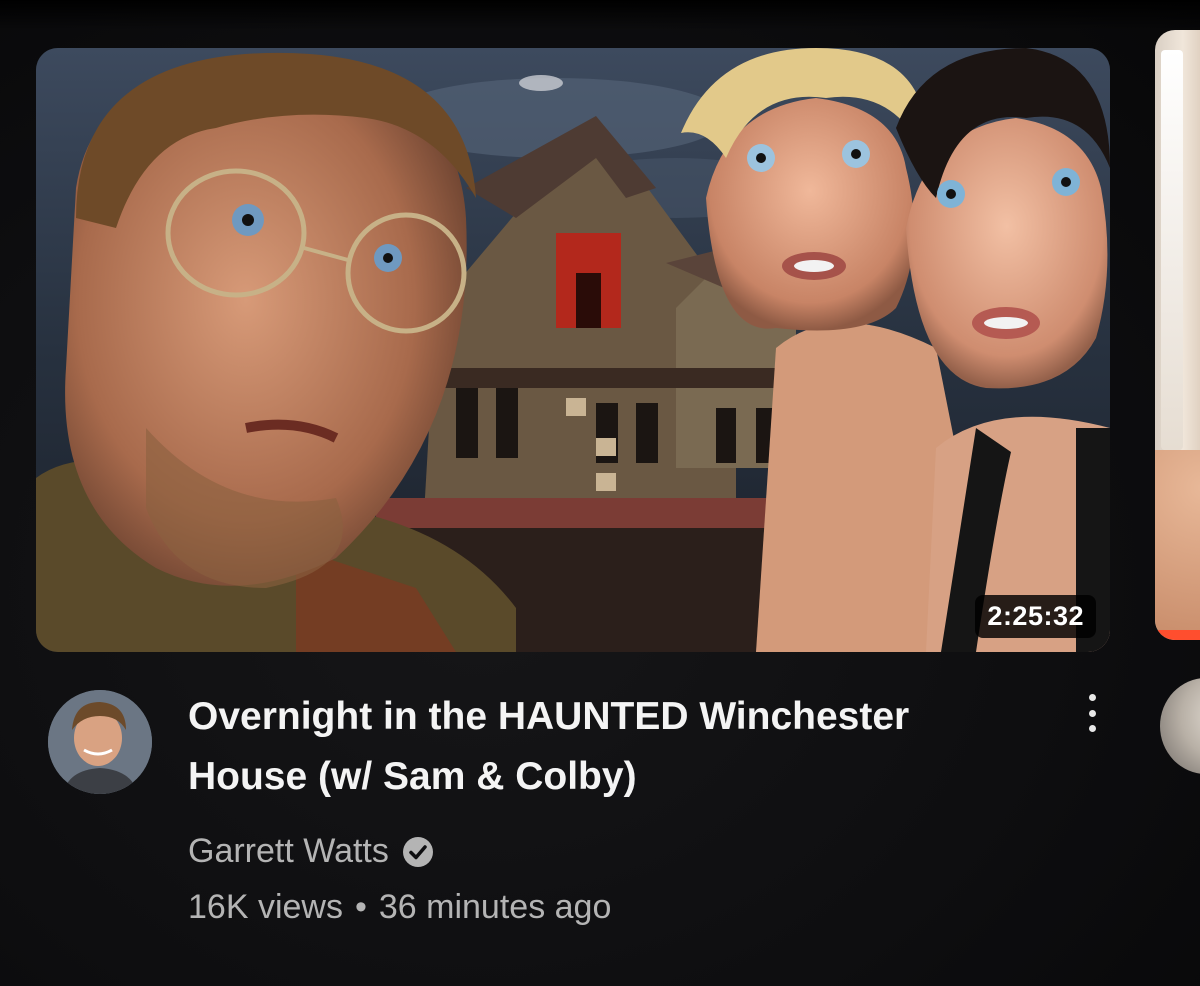  What do you see at coordinates (495, 907) in the screenshot?
I see `published-time: 36 minutes ago` at bounding box center [495, 907].